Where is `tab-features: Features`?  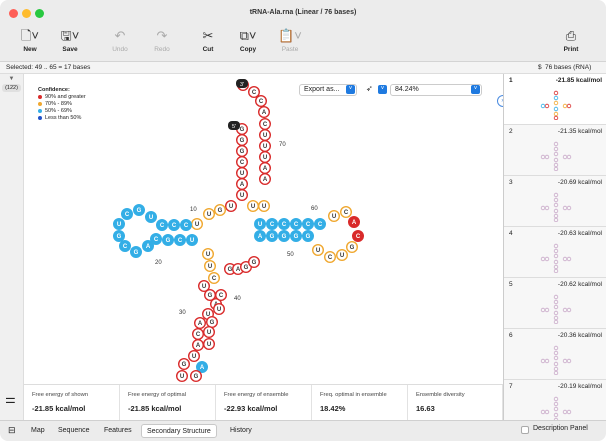
tab-features: Features is located at coordinates (118, 431).